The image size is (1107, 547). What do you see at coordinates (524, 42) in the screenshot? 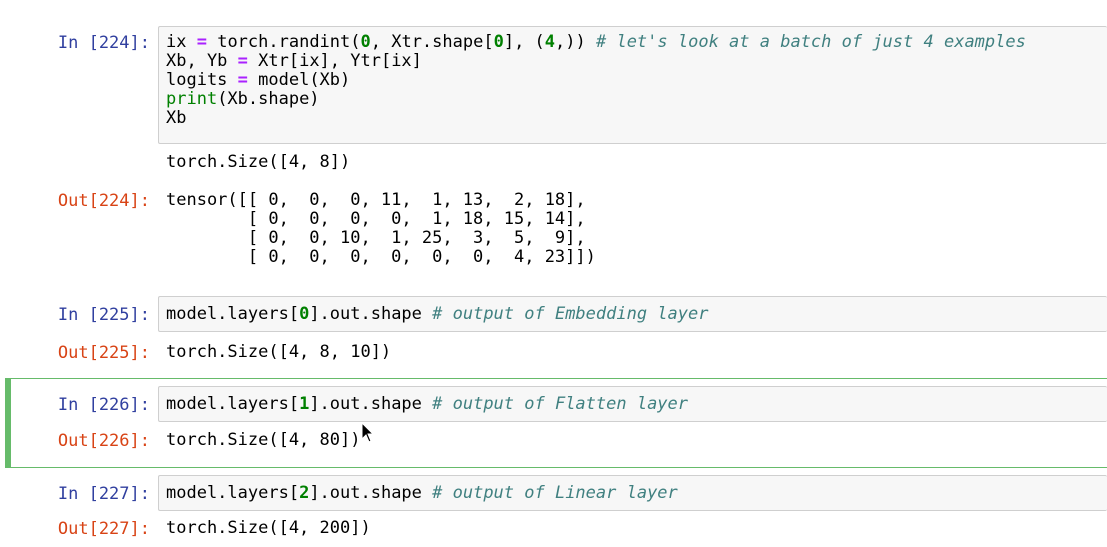
I see `code-token: ], (` at bounding box center [524, 42].